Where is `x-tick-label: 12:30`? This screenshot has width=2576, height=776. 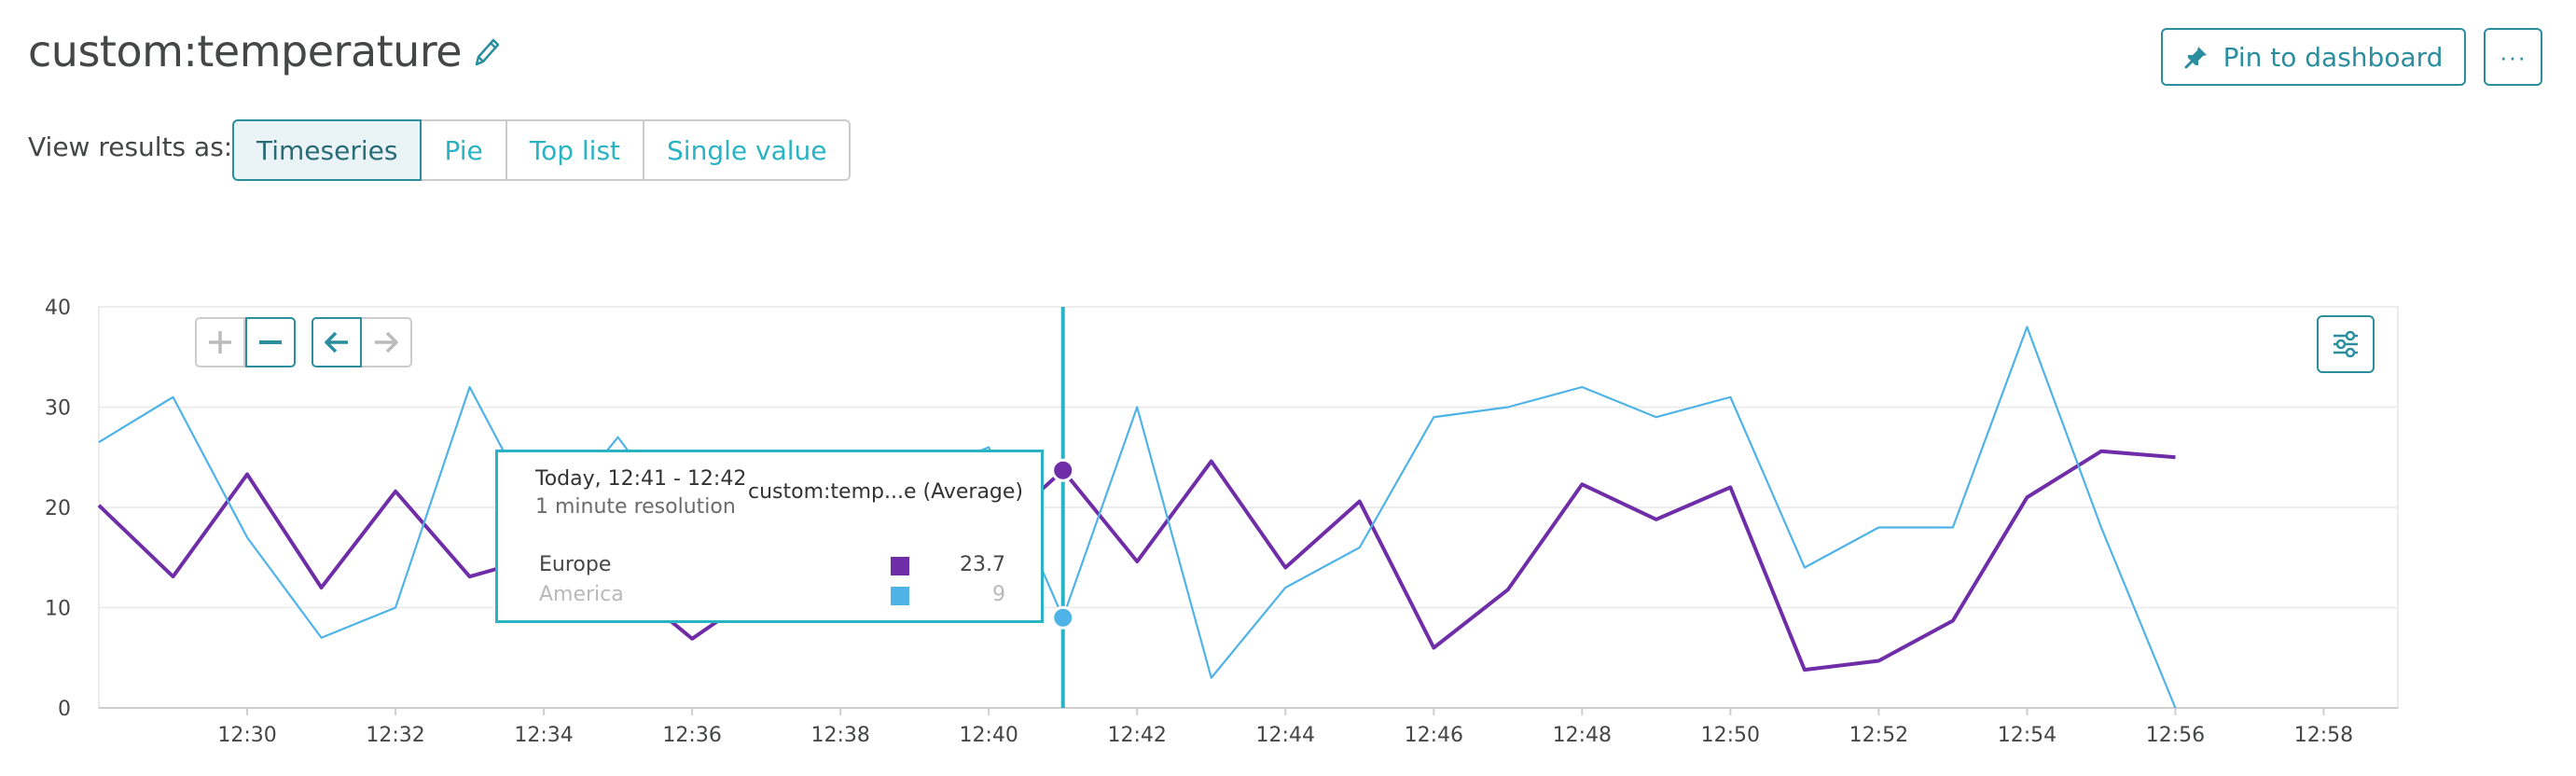 x-tick-label: 12:30 is located at coordinates (246, 735).